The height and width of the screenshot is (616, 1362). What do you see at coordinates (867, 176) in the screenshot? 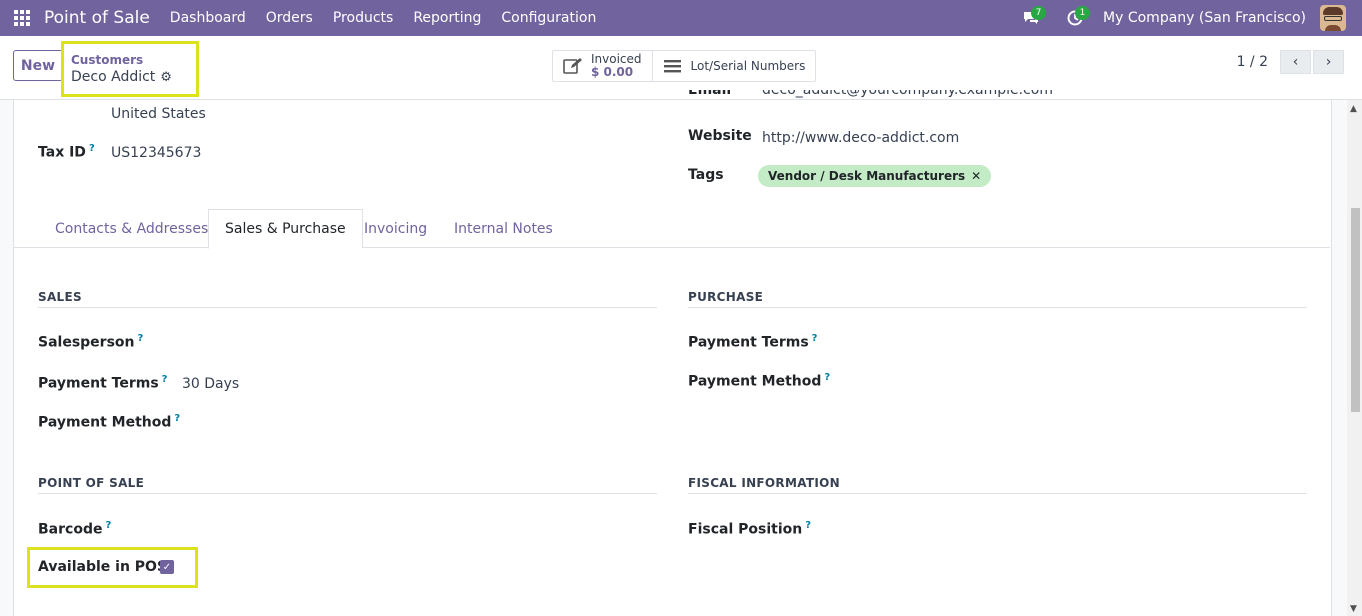
I see `tag-label: Vendor / Desk Manufacturers` at bounding box center [867, 176].